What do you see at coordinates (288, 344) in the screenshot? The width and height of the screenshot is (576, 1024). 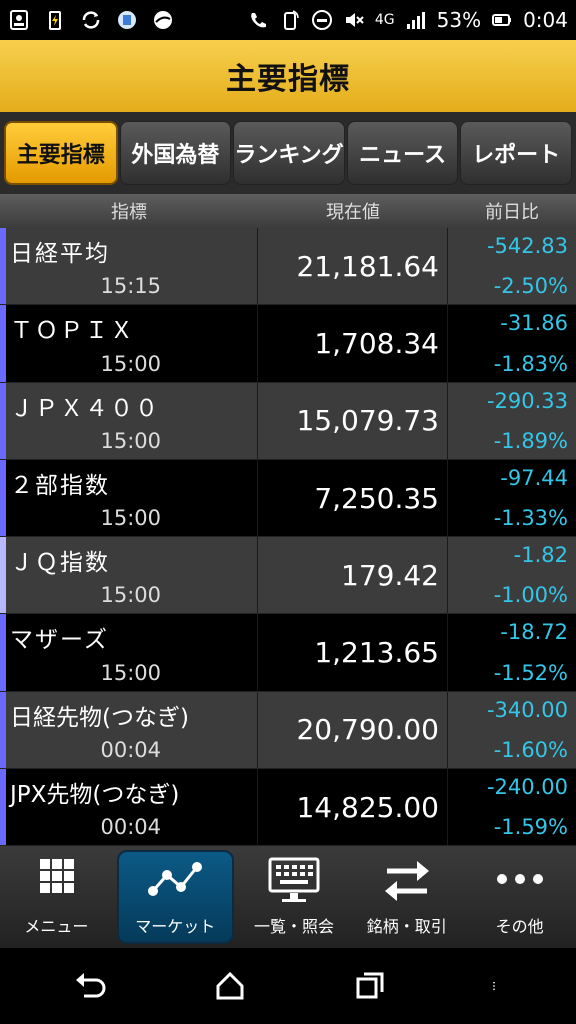 I see `table-row: ＴＯＰＩＸ 15:00 1,708.34 -31.86 -1.83%` at bounding box center [288, 344].